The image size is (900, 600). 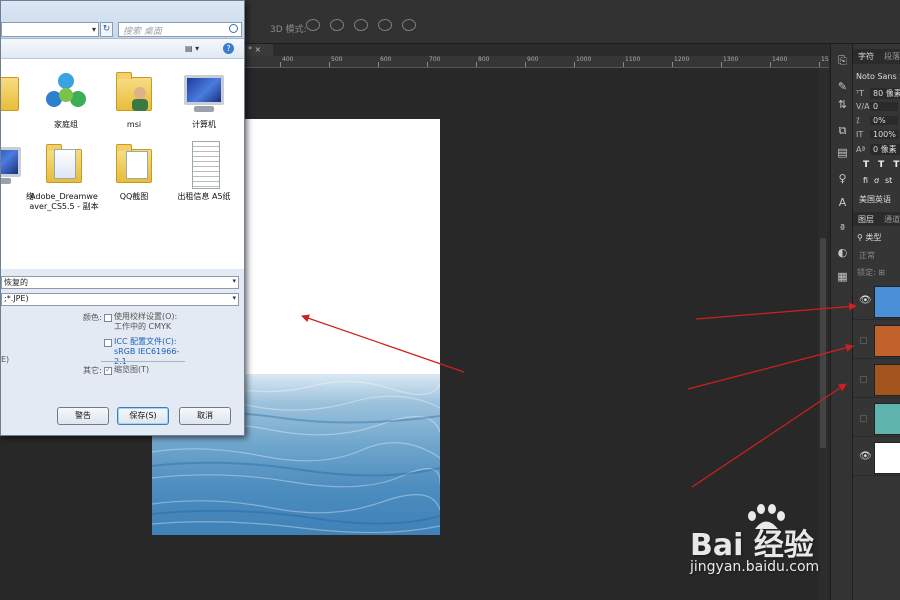 I want to click on list-item: 计算机, so click(x=204, y=99).